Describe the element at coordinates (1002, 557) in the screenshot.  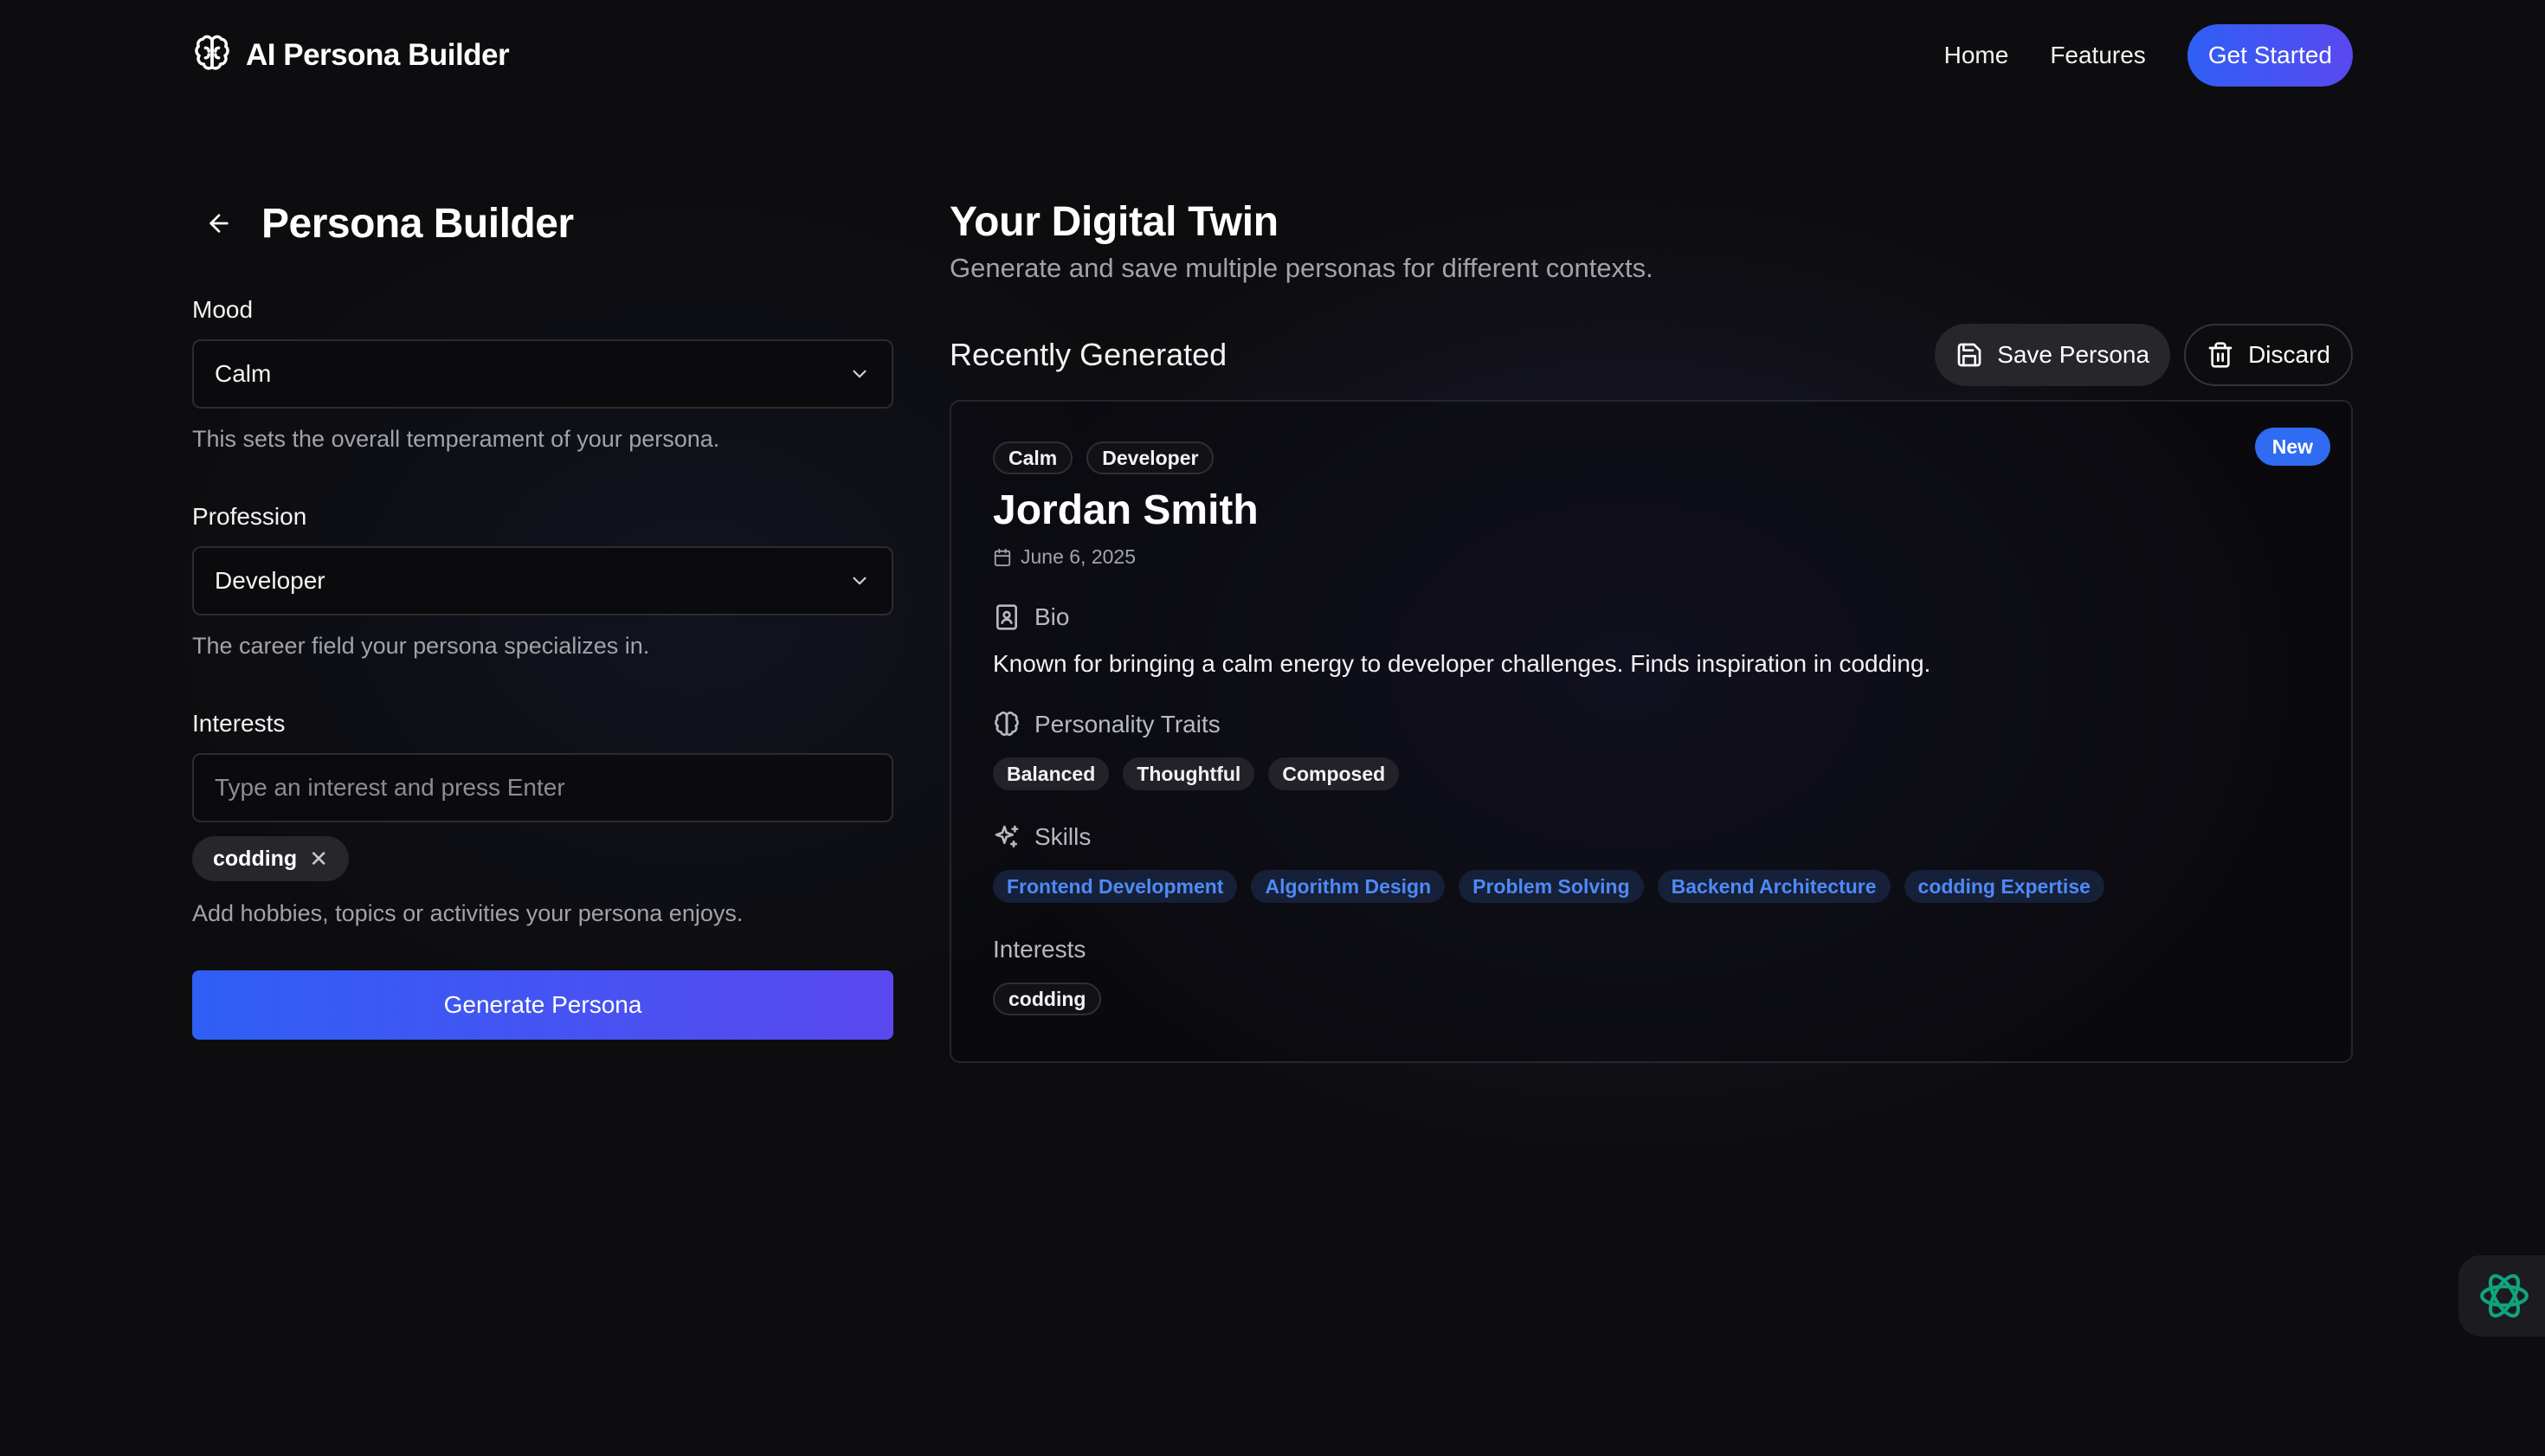
I see `calendar-icon` at that location.